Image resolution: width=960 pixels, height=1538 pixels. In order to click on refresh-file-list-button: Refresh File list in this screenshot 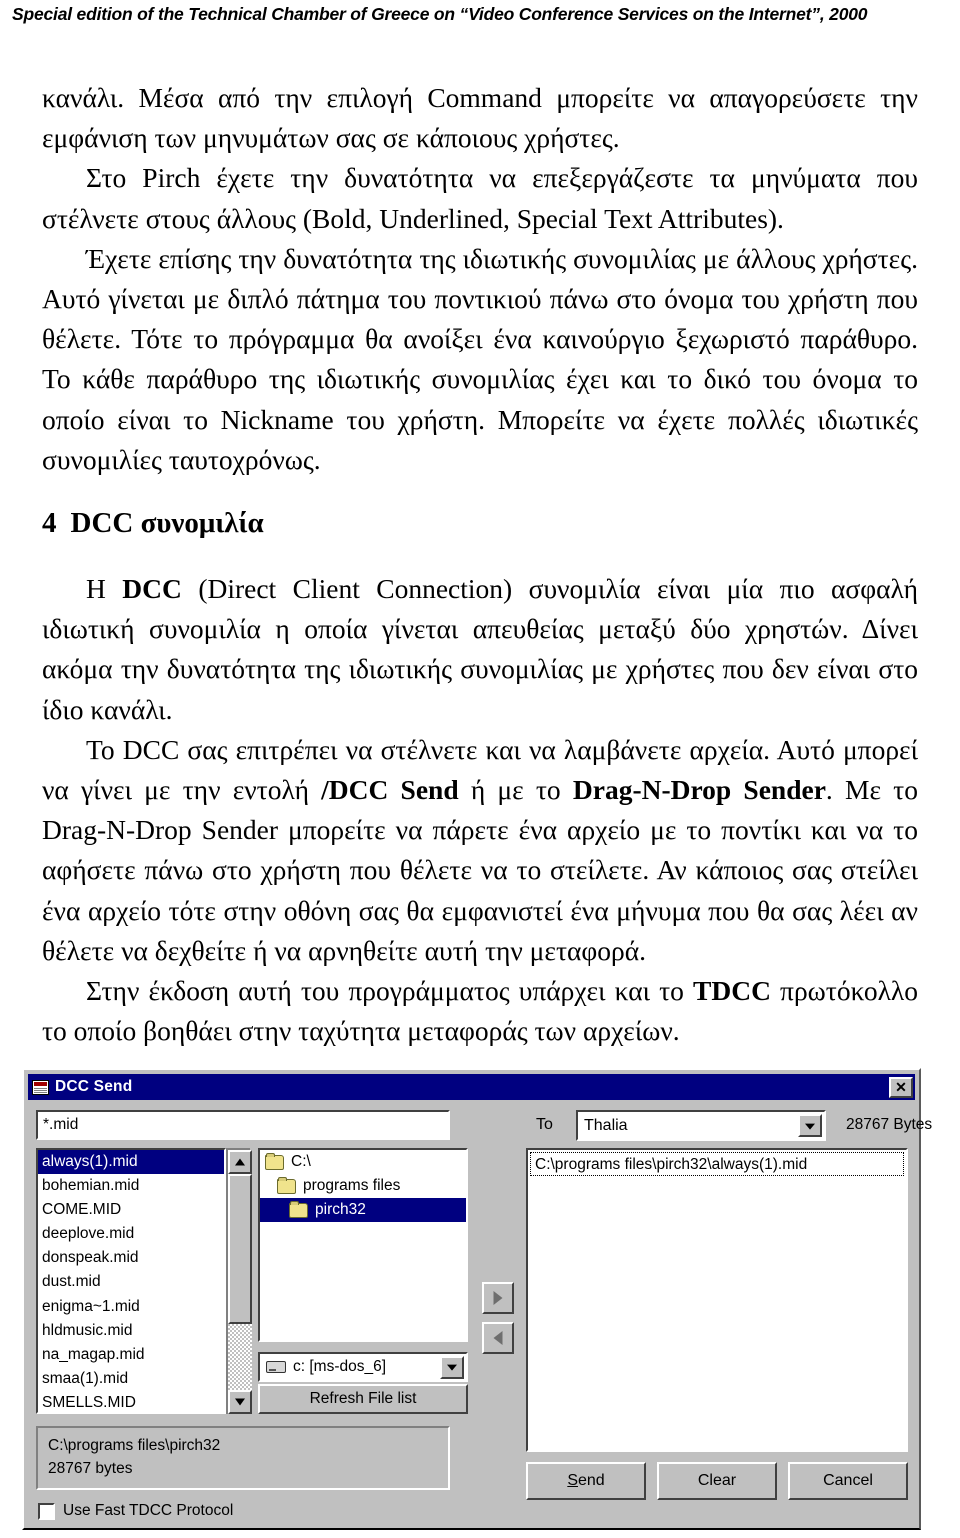, I will do `click(363, 1399)`.